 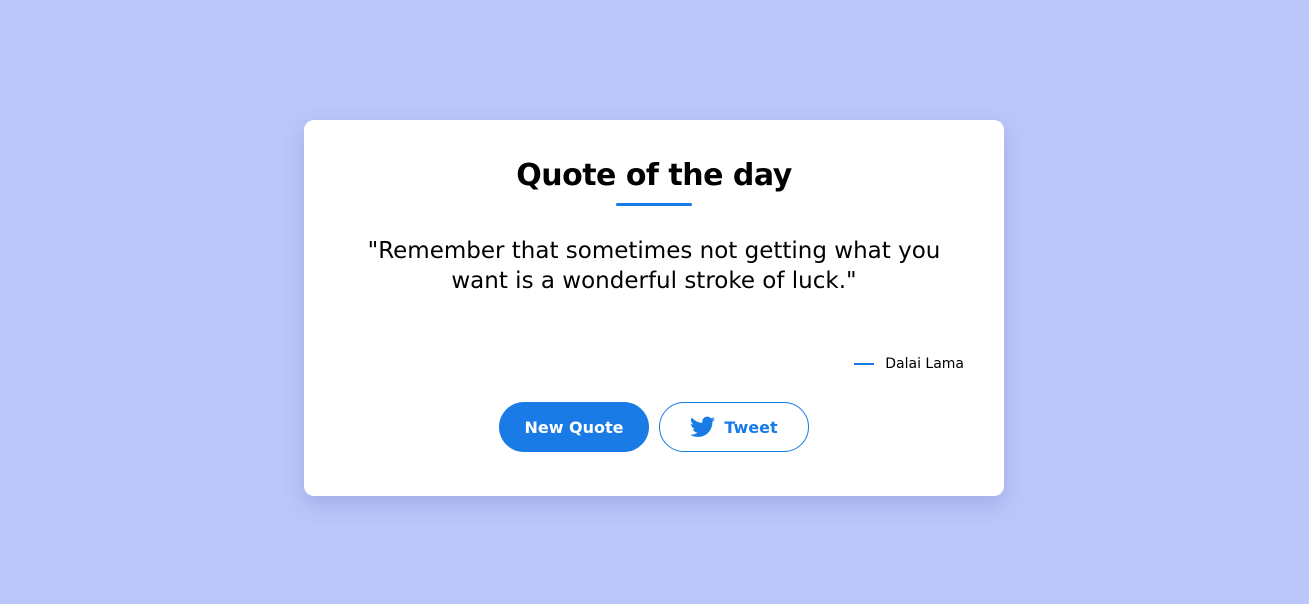 What do you see at coordinates (924, 364) in the screenshot?
I see `author-name: Dalai Lama` at bounding box center [924, 364].